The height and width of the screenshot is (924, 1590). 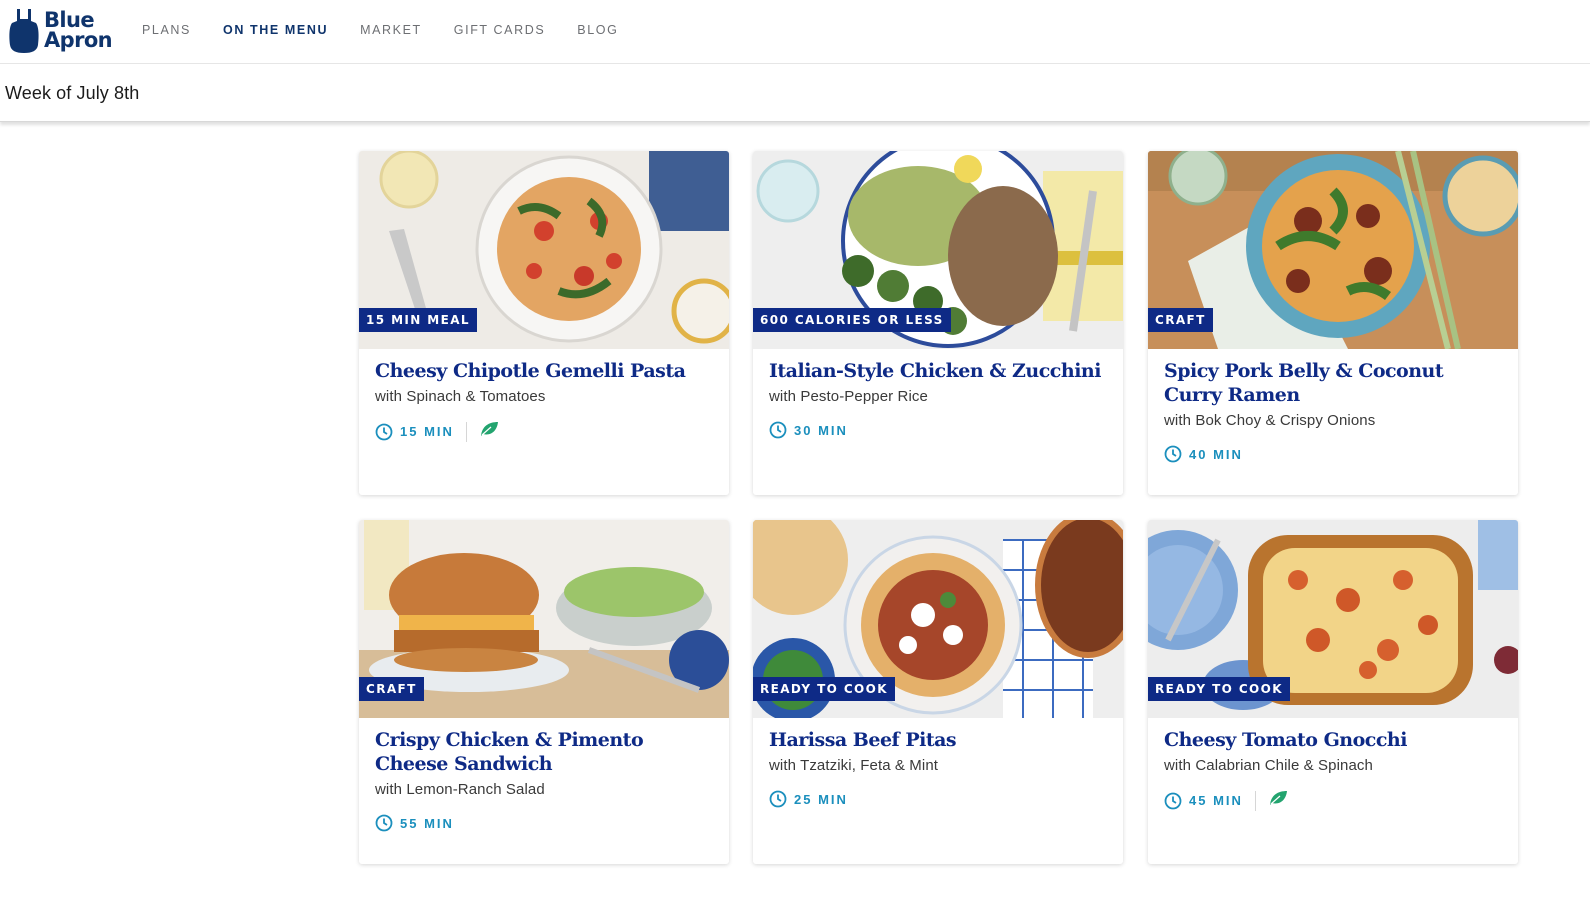 What do you see at coordinates (275, 30) in the screenshot?
I see `nav-on-the-menu: ON THE MENU` at bounding box center [275, 30].